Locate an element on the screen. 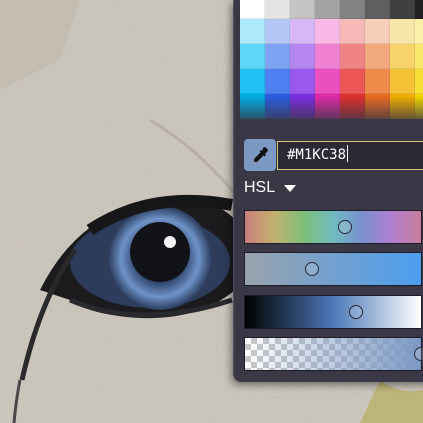 The height and width of the screenshot is (423, 423). eyedropper-icon is located at coordinates (261, 154).